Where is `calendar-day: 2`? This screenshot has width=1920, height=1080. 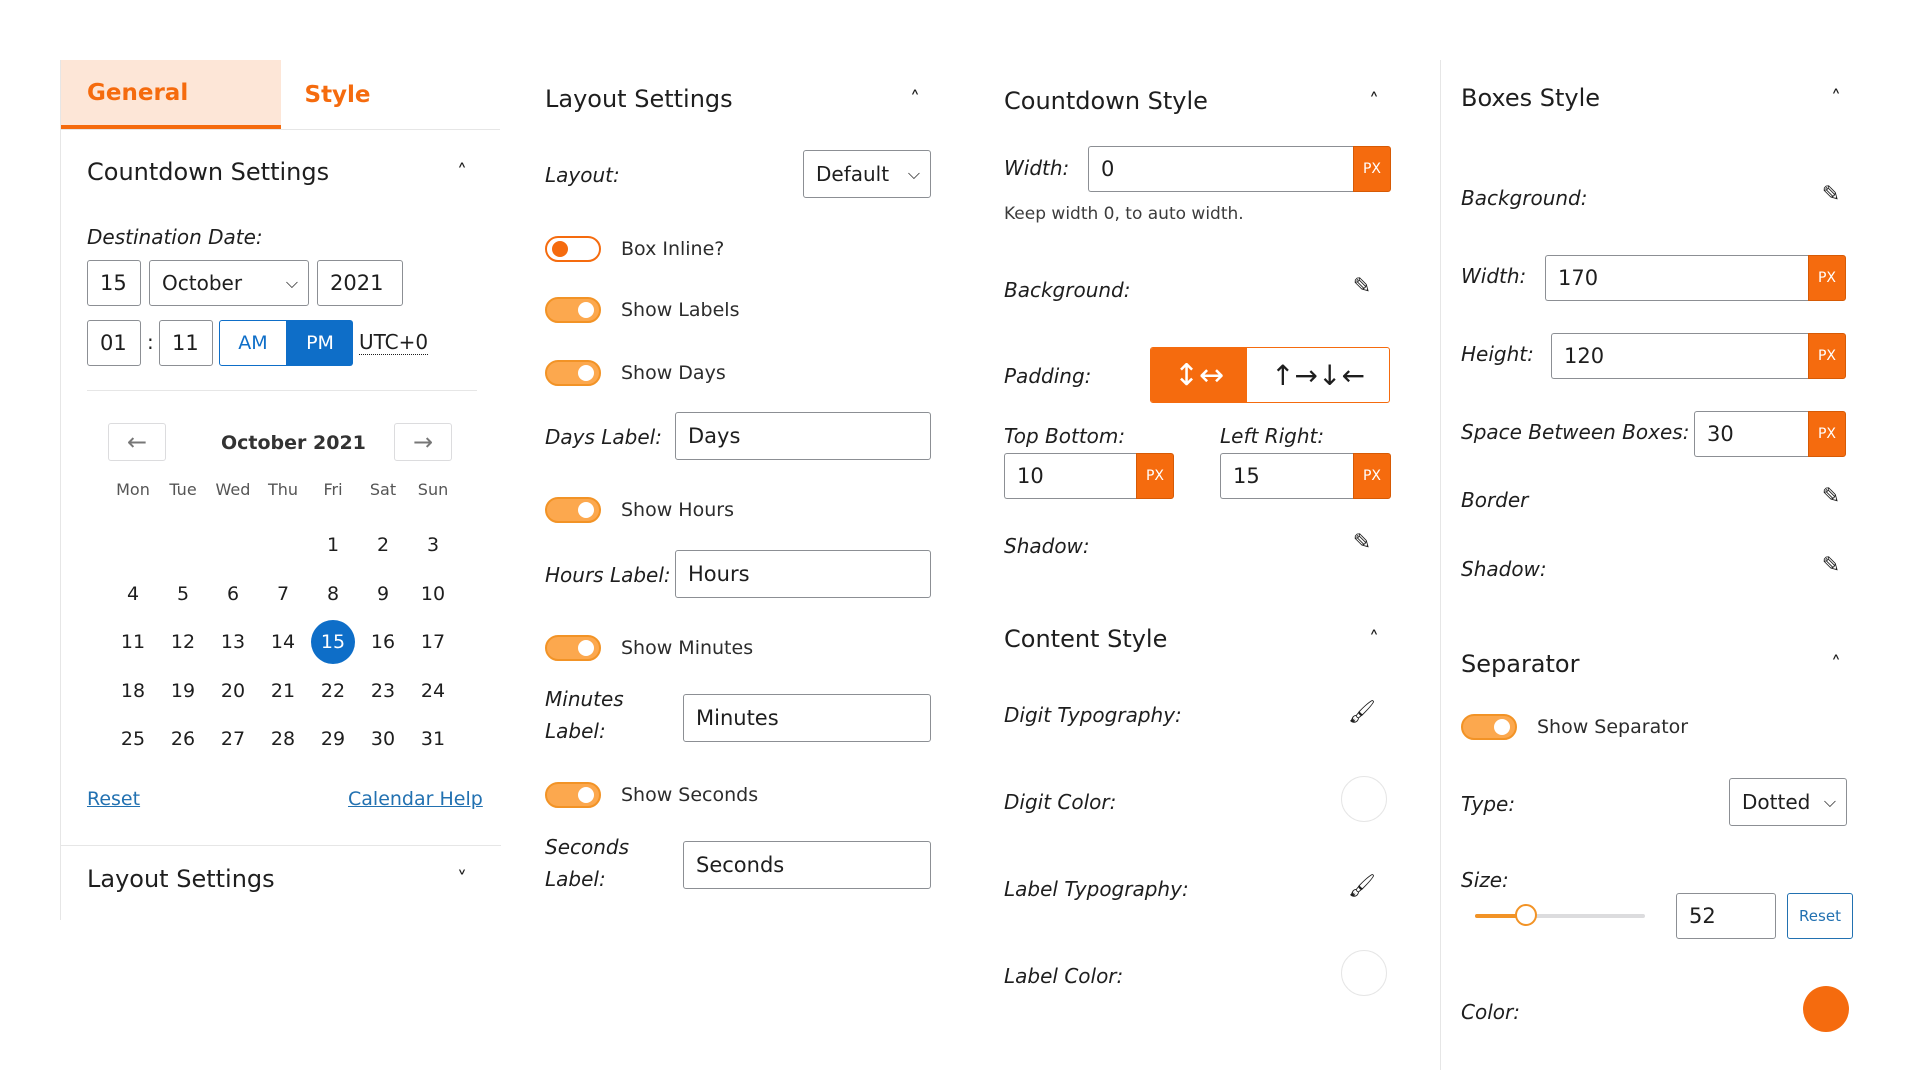 calendar-day: 2 is located at coordinates (383, 545).